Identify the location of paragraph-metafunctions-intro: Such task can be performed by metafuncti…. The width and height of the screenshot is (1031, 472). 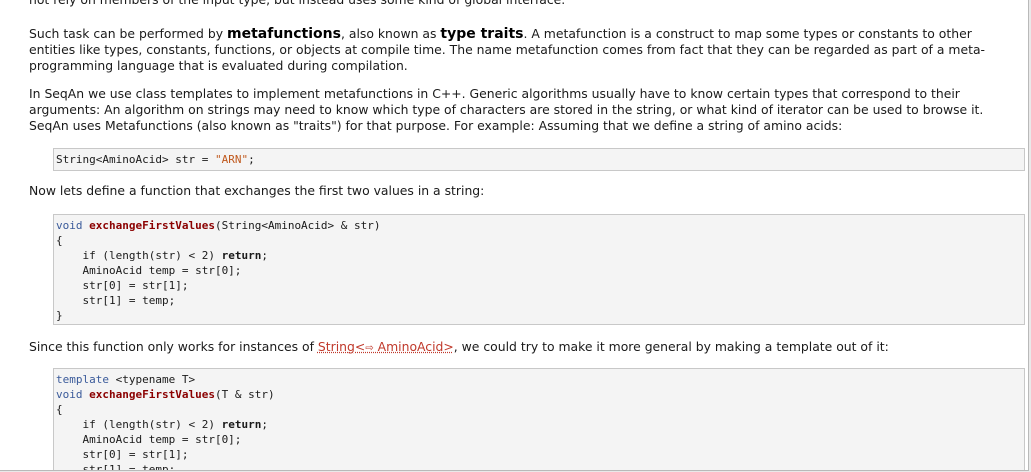
(524, 50).